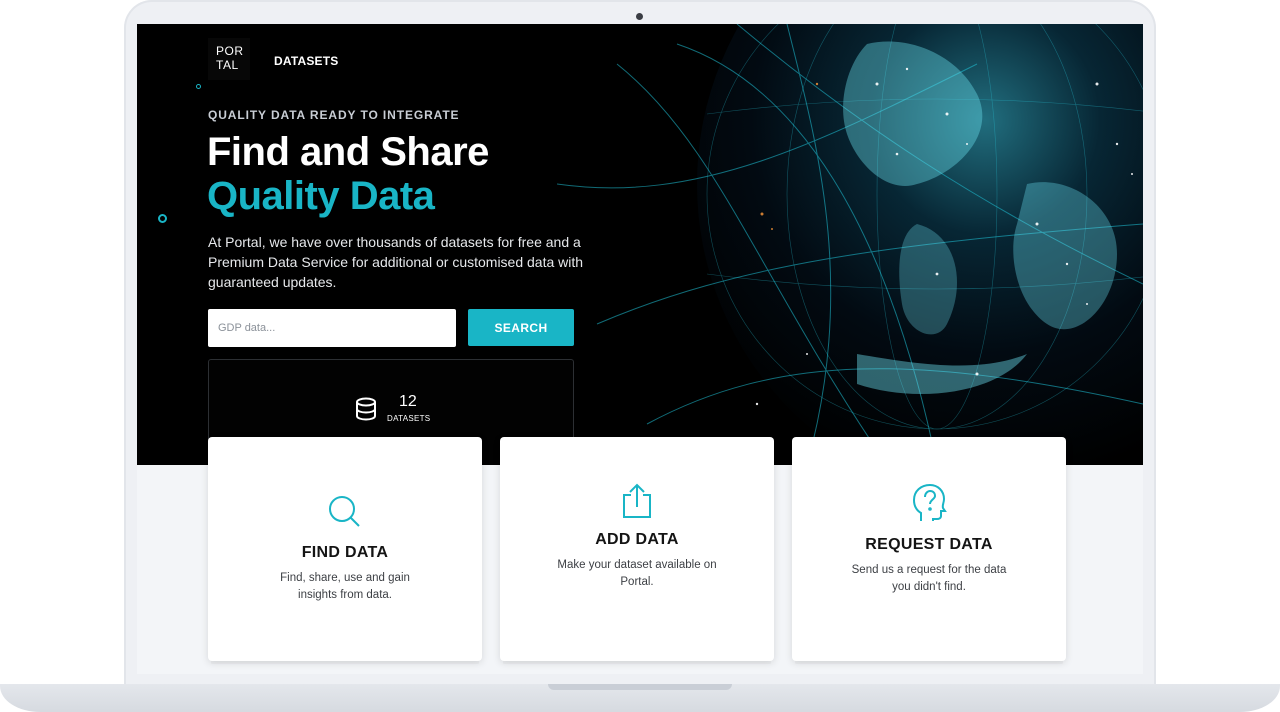  What do you see at coordinates (409, 418) in the screenshot?
I see `datasets-count-label: DATASETS` at bounding box center [409, 418].